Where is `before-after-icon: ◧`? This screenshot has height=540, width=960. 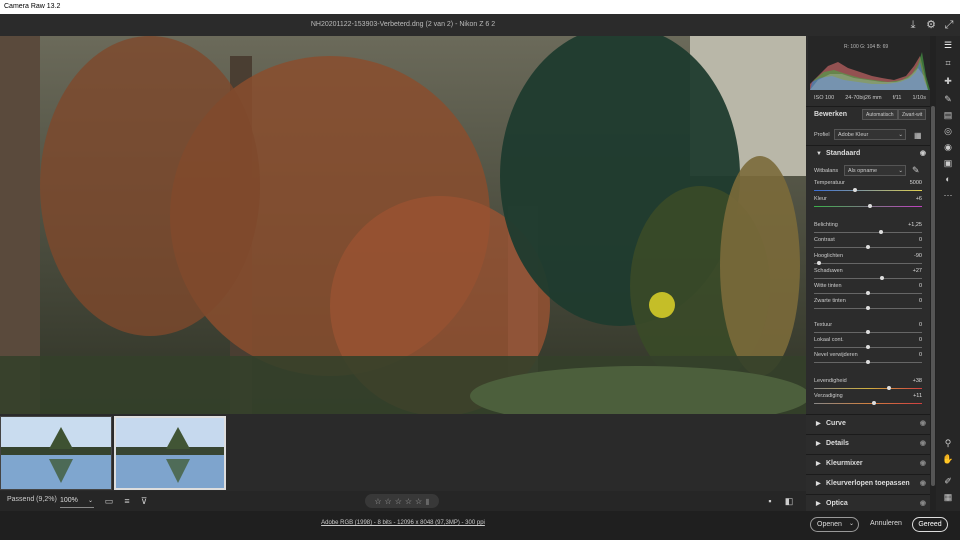
before-after-icon: ◧ is located at coordinates (789, 501).